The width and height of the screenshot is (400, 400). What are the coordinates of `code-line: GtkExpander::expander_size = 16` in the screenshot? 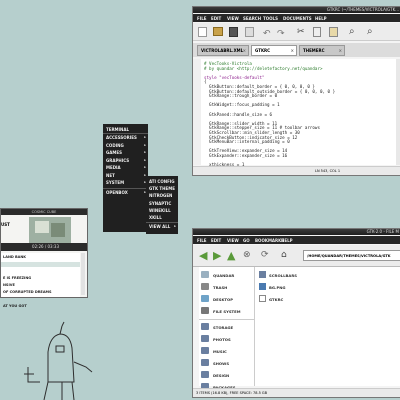 It's located at (246, 155).